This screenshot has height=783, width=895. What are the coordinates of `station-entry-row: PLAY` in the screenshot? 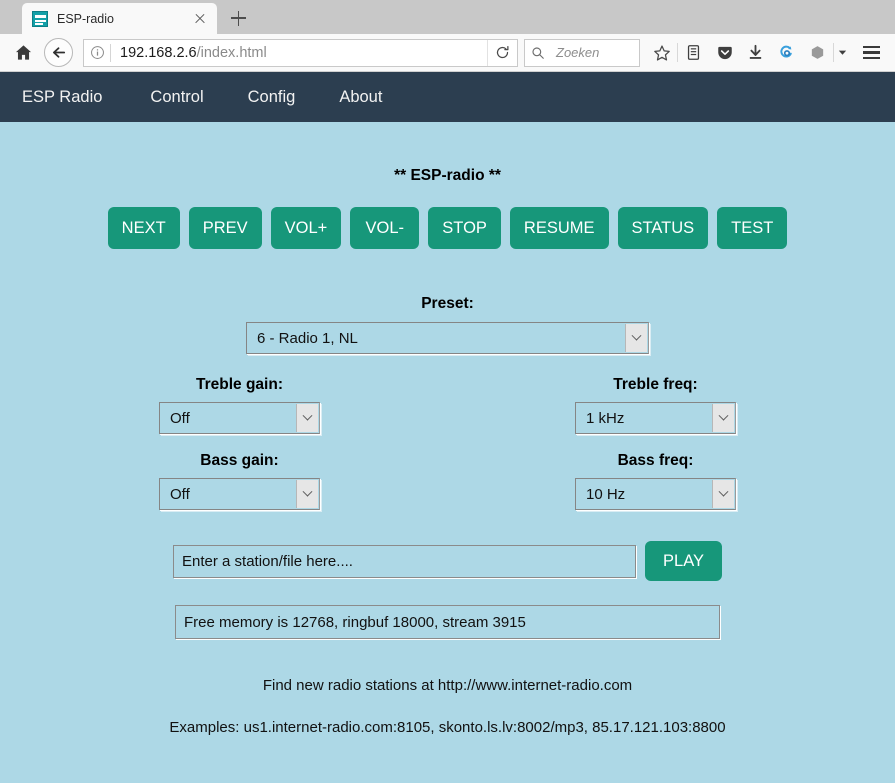 It's located at (447, 561).